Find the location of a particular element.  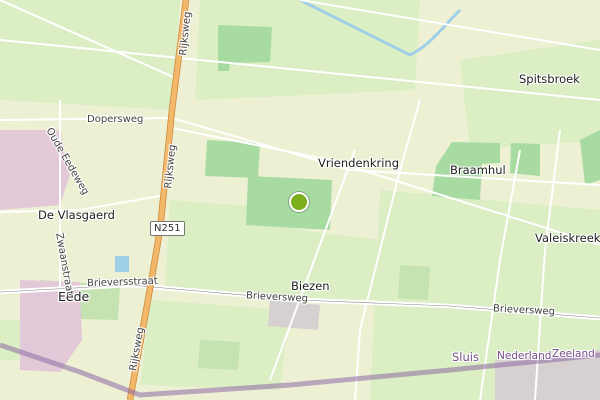

place-label-de-vlasgaerd: De Vlasgaerd is located at coordinates (76, 215).